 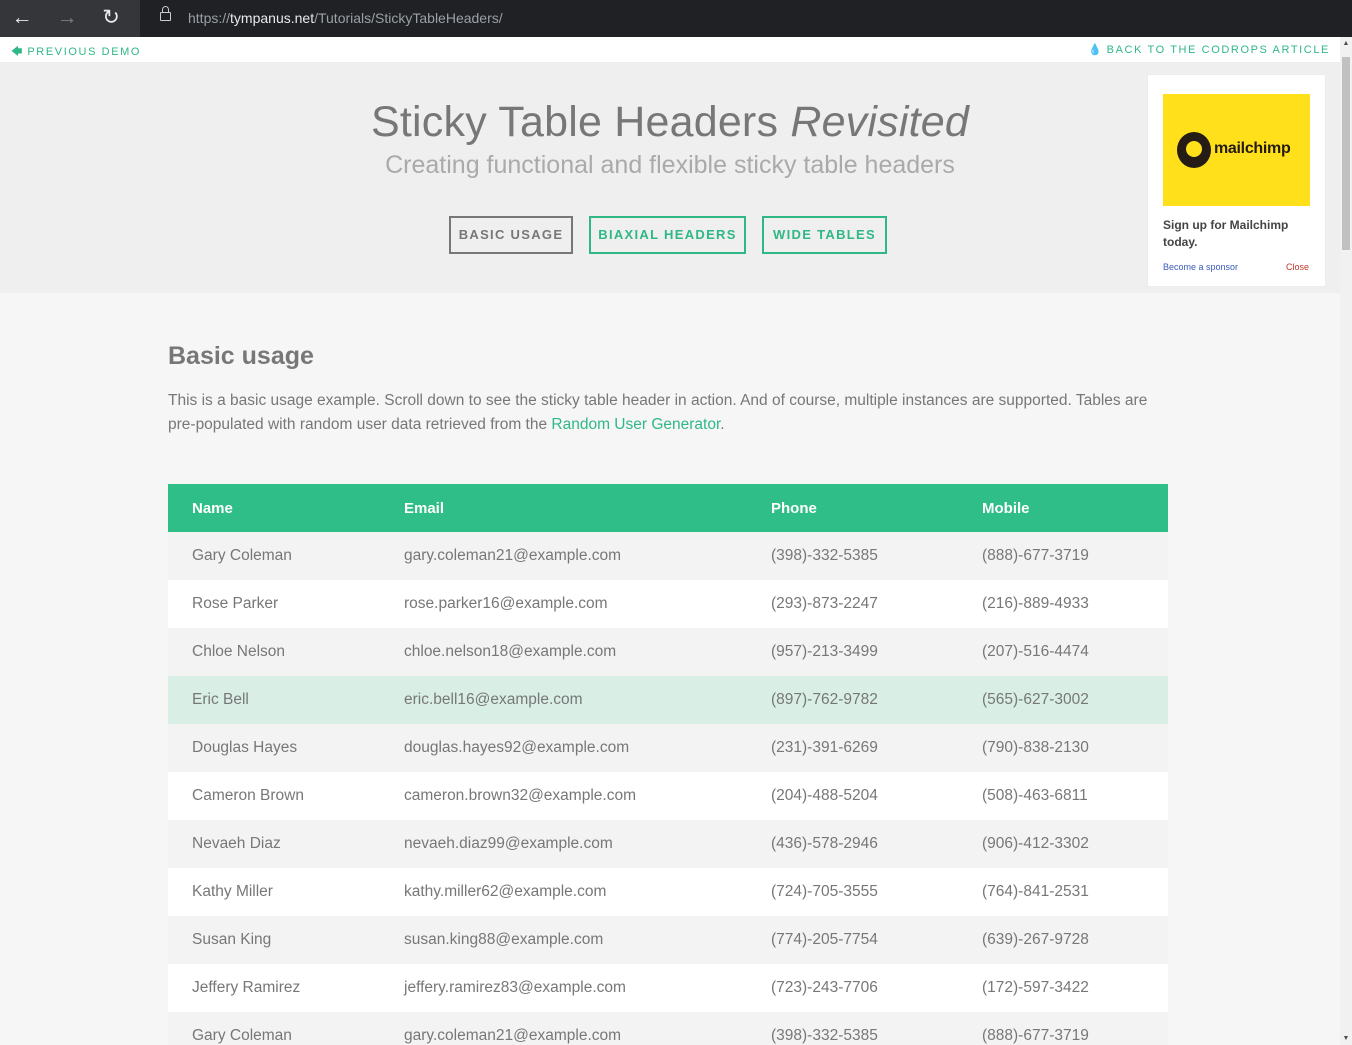 What do you see at coordinates (1346, 43) in the screenshot?
I see `scroll-up-arrow-icon: ▲` at bounding box center [1346, 43].